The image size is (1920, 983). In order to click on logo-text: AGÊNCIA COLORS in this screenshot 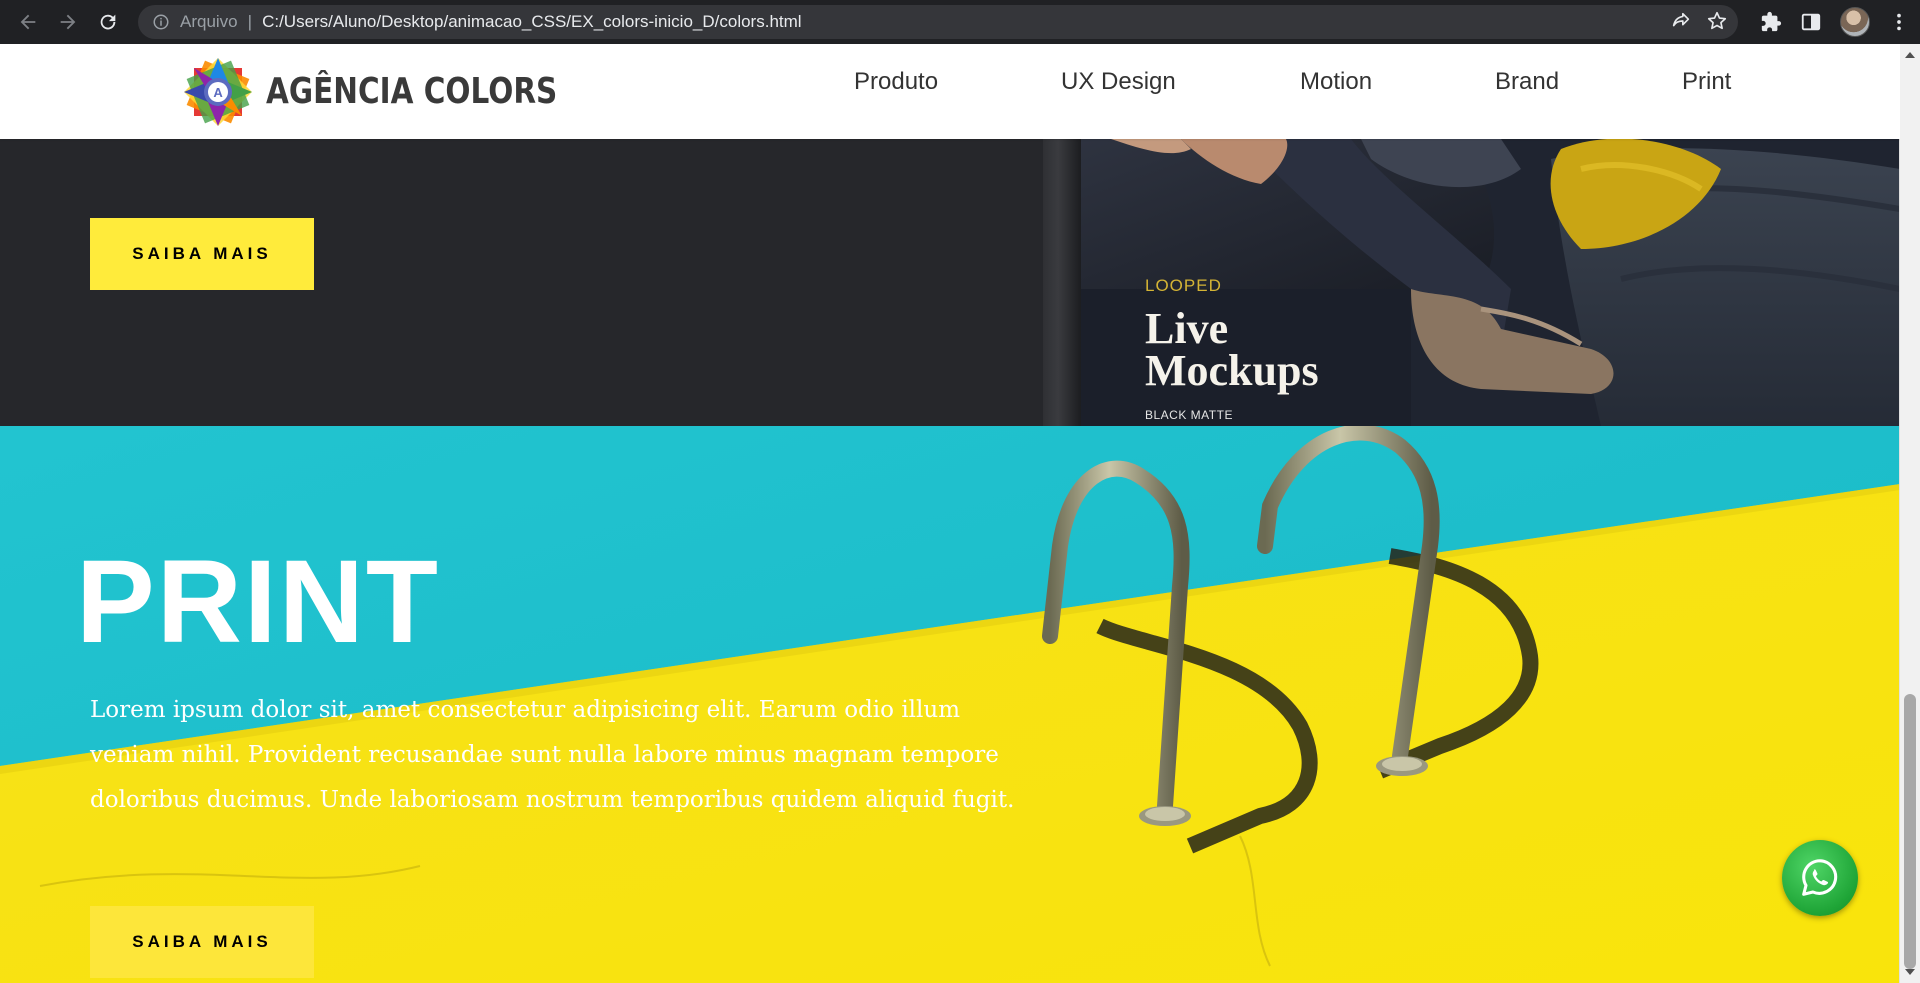, I will do `click(412, 91)`.